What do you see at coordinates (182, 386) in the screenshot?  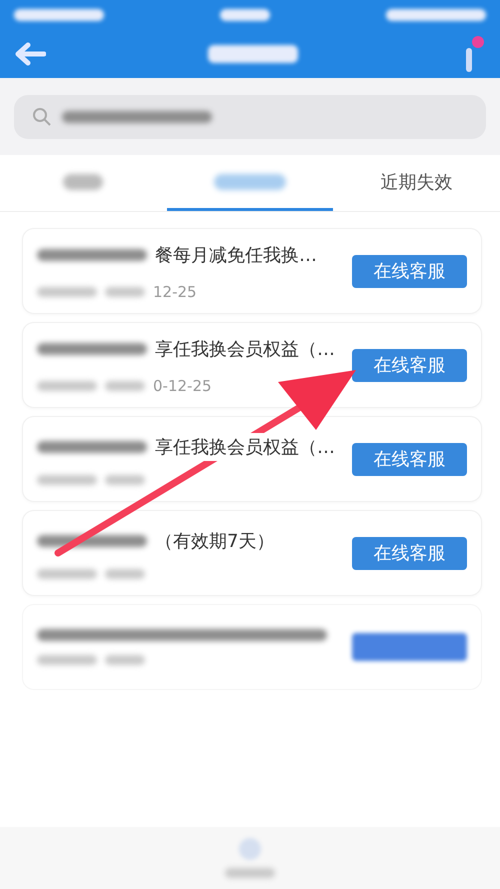 I see `item-date: 0-12-25` at bounding box center [182, 386].